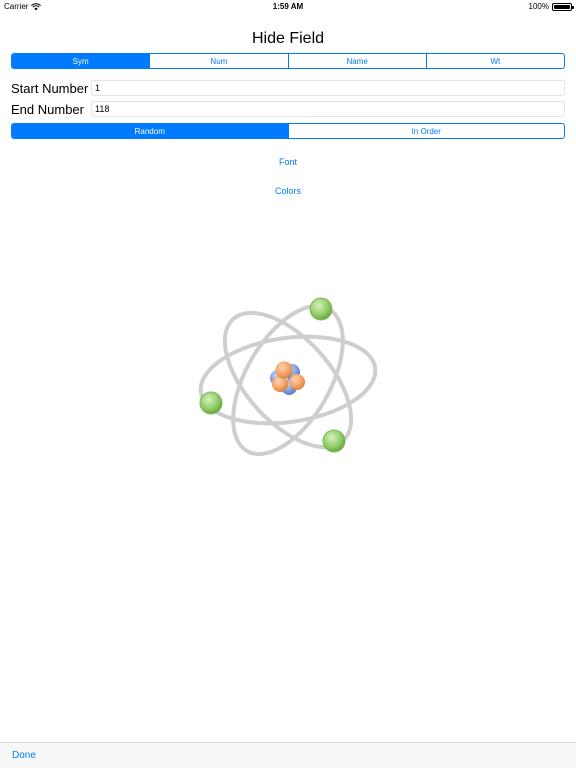 Image resolution: width=576 pixels, height=768 pixels. What do you see at coordinates (494, 61) in the screenshot?
I see `segment-wt: Wt` at bounding box center [494, 61].